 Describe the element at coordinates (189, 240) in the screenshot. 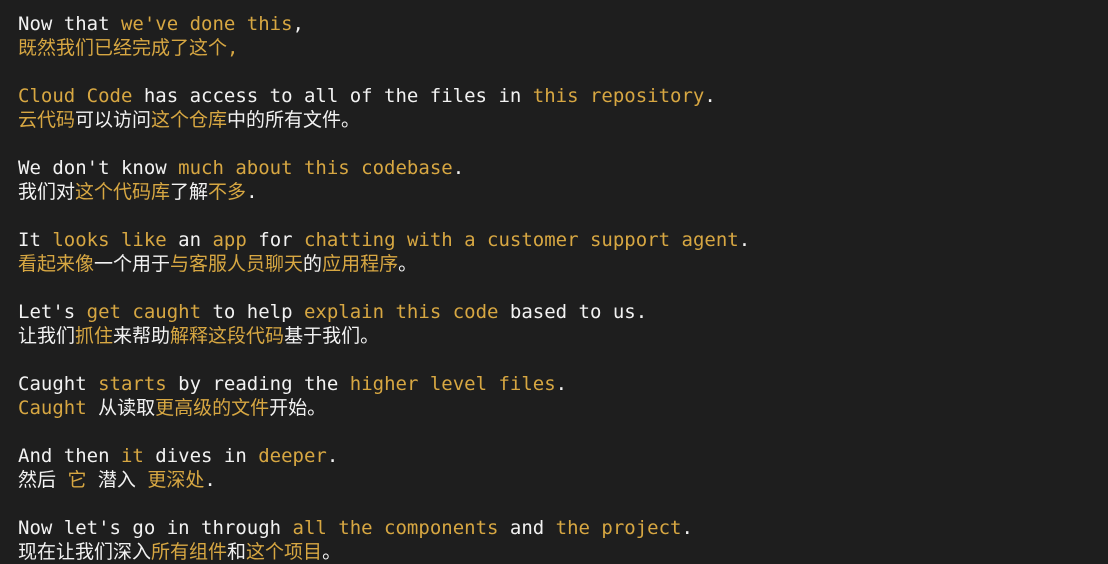

I see `text-segment: an` at that location.